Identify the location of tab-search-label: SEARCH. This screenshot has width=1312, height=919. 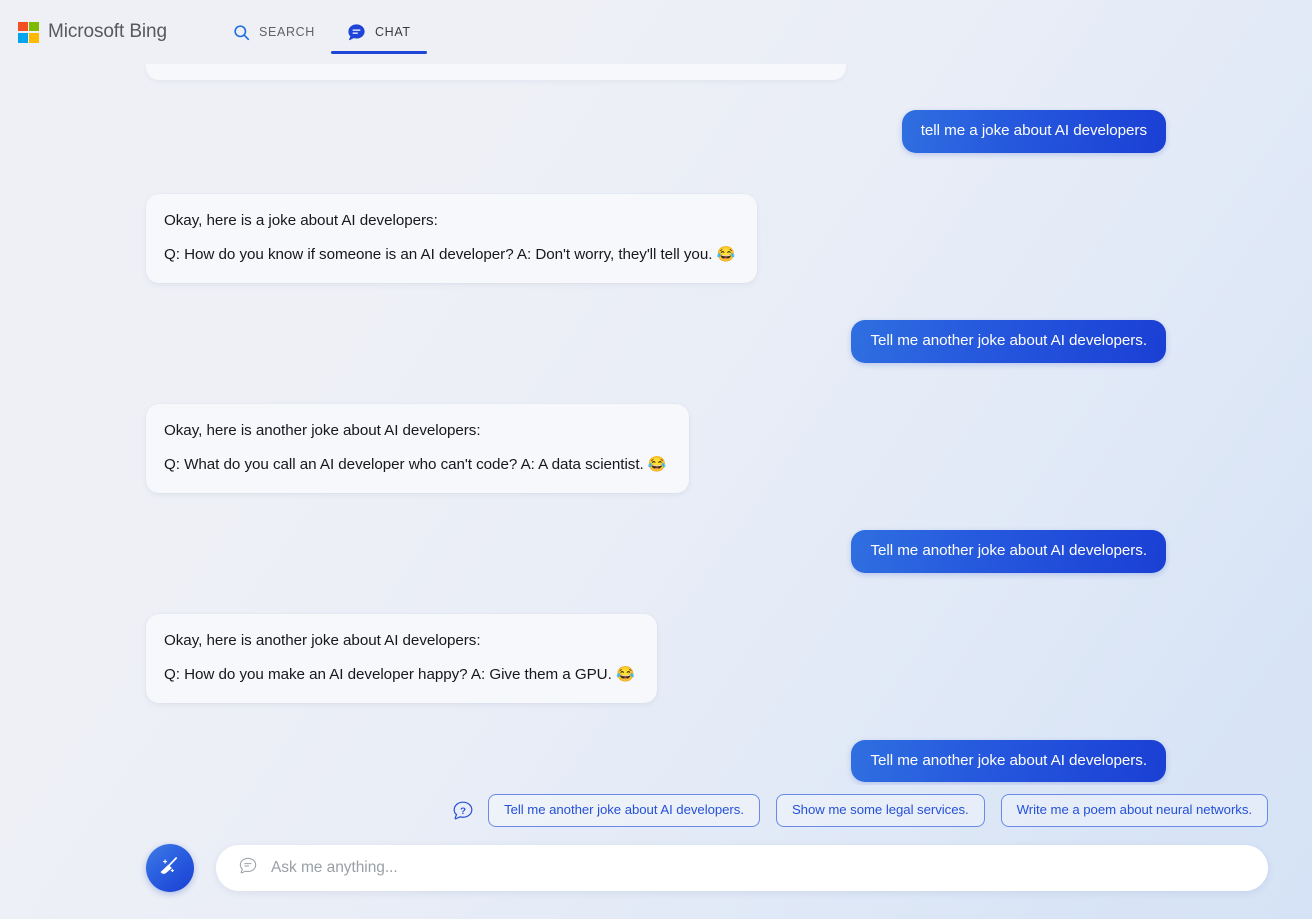
(286, 32).